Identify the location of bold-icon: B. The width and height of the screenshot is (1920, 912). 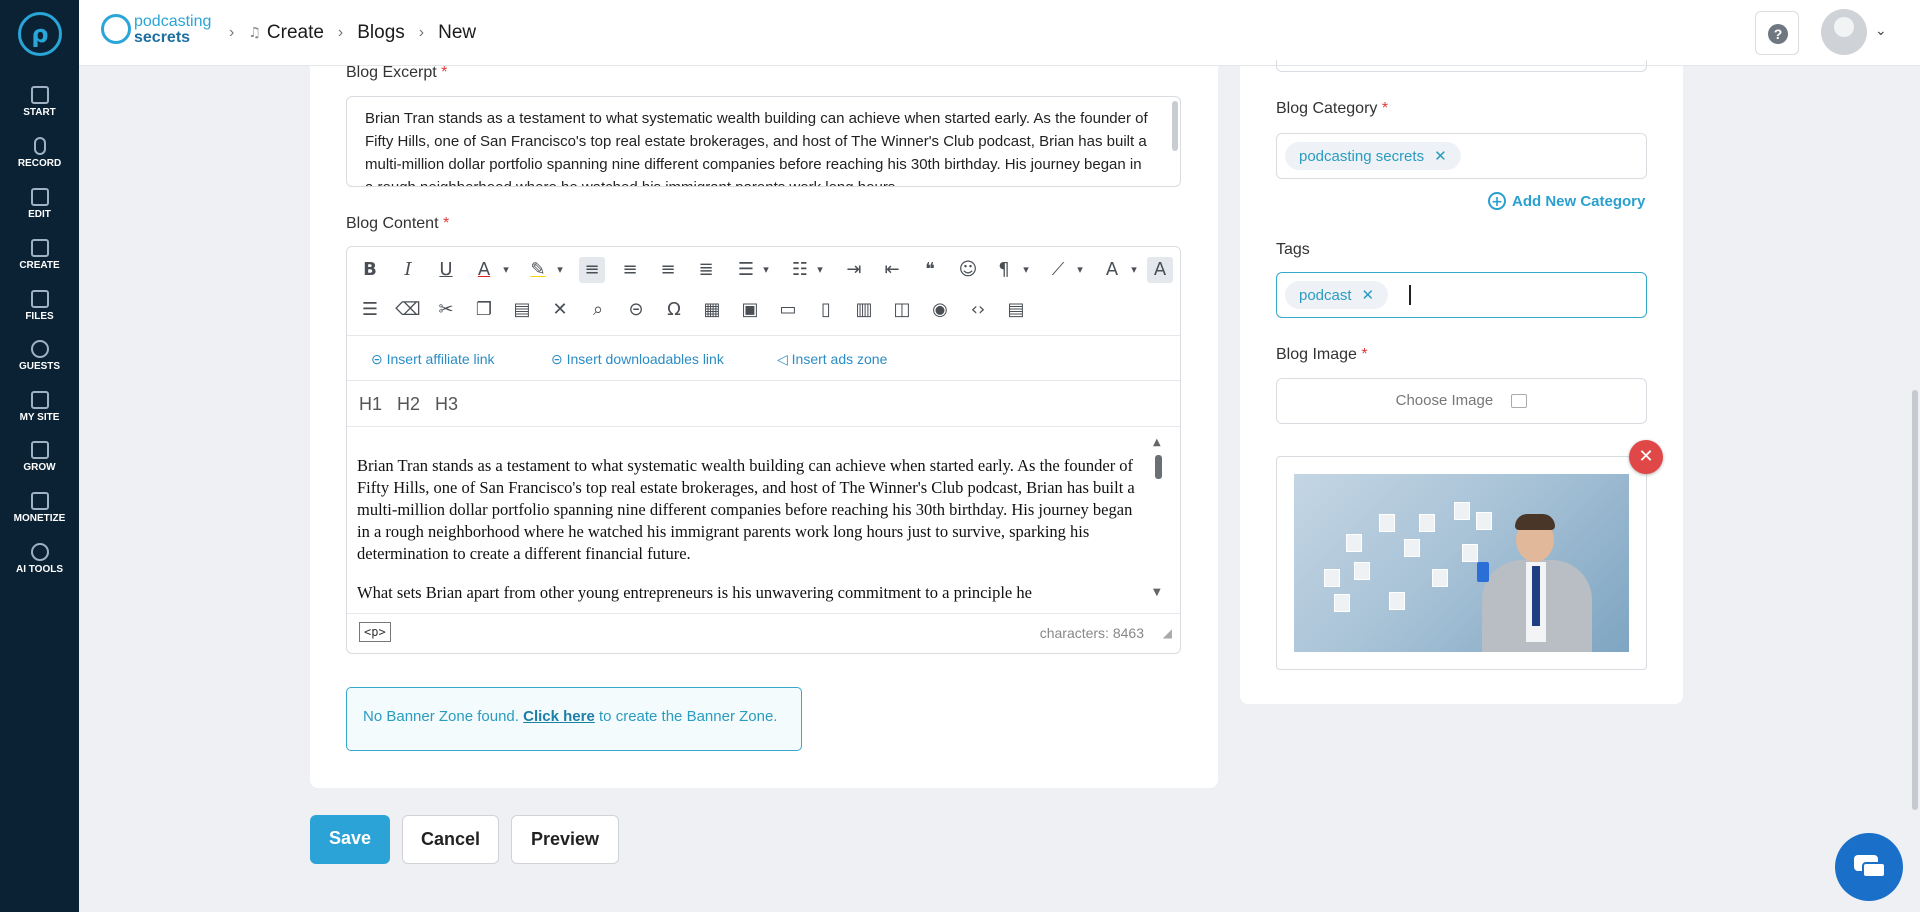
(370, 270).